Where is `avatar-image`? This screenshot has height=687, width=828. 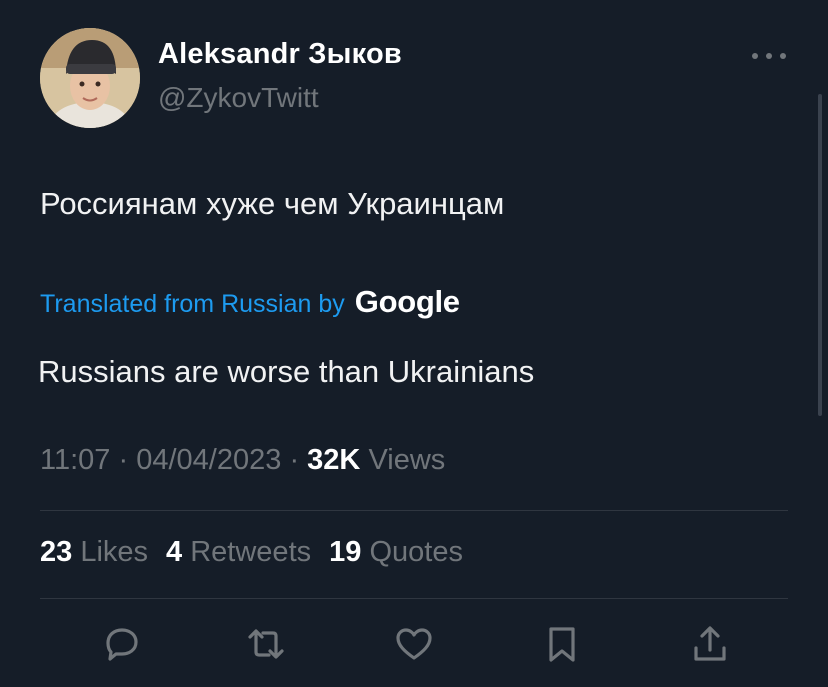 avatar-image is located at coordinates (90, 78).